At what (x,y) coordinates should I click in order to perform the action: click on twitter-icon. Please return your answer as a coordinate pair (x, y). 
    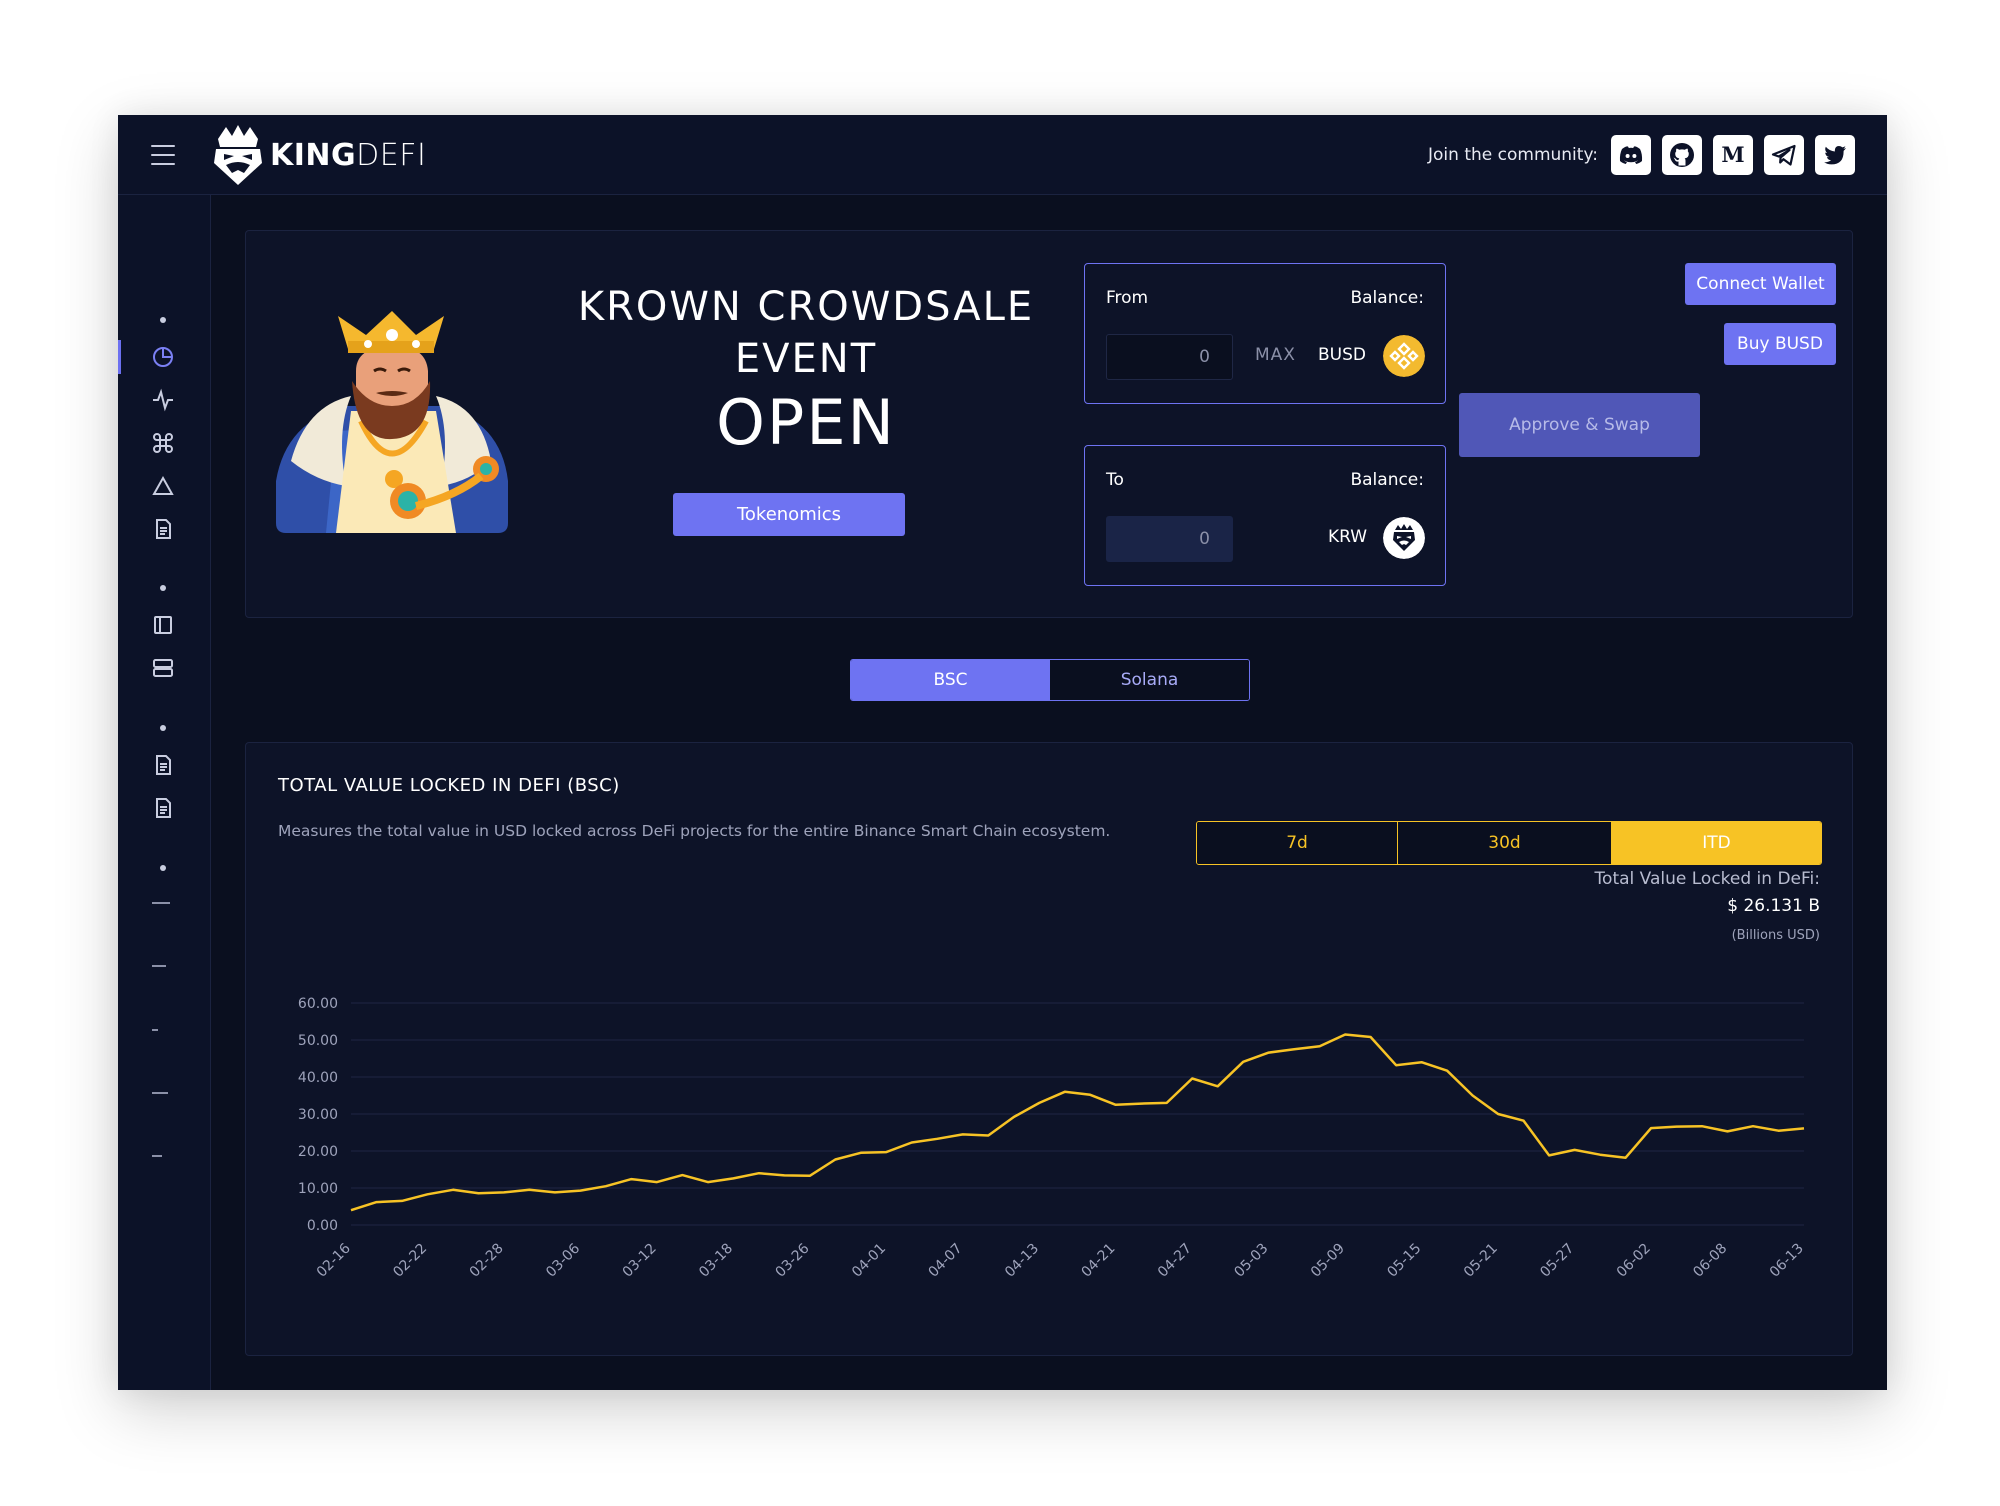
    Looking at the image, I should click on (1835, 155).